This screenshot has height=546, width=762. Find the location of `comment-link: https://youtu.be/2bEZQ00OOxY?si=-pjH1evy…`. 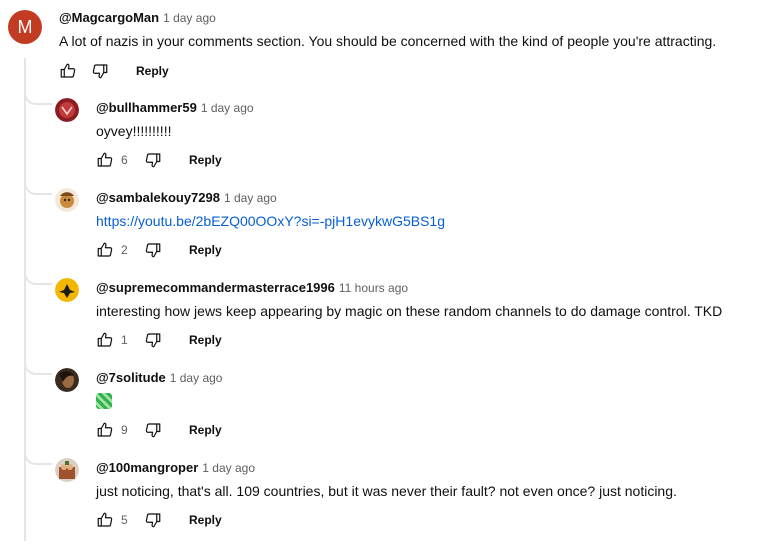

comment-link: https://youtu.be/2bEZQ00OOxY?si=-pjH1evy… is located at coordinates (270, 221).